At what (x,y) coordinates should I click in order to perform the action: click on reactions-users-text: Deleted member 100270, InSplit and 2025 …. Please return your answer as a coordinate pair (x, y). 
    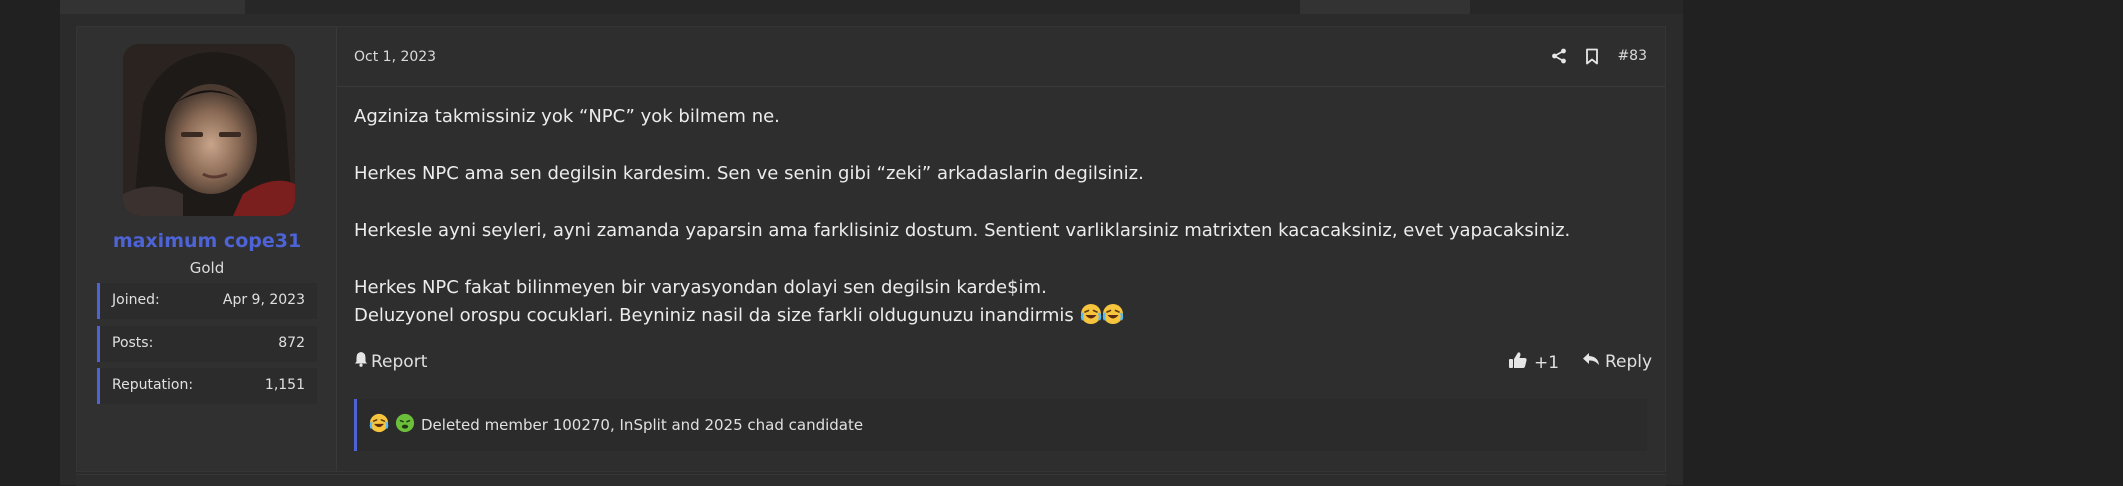
    Looking at the image, I should click on (642, 425).